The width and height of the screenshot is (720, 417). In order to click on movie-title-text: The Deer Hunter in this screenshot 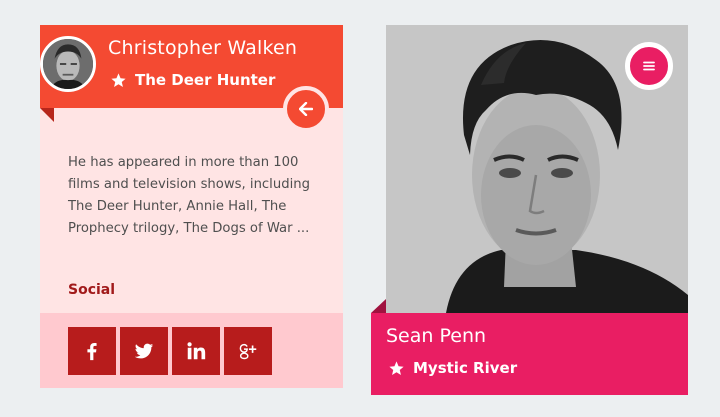, I will do `click(205, 80)`.